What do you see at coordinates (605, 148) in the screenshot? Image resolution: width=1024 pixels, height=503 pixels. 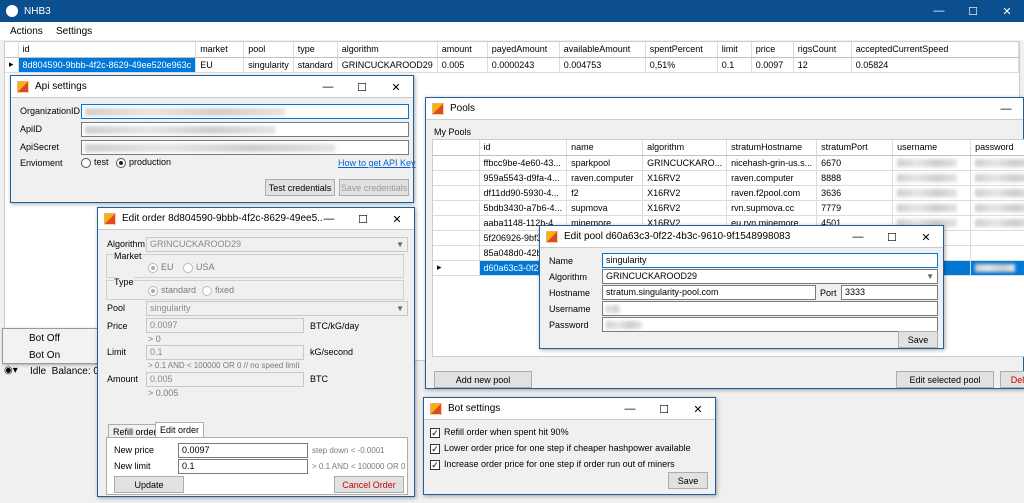 I see `col-name: name` at bounding box center [605, 148].